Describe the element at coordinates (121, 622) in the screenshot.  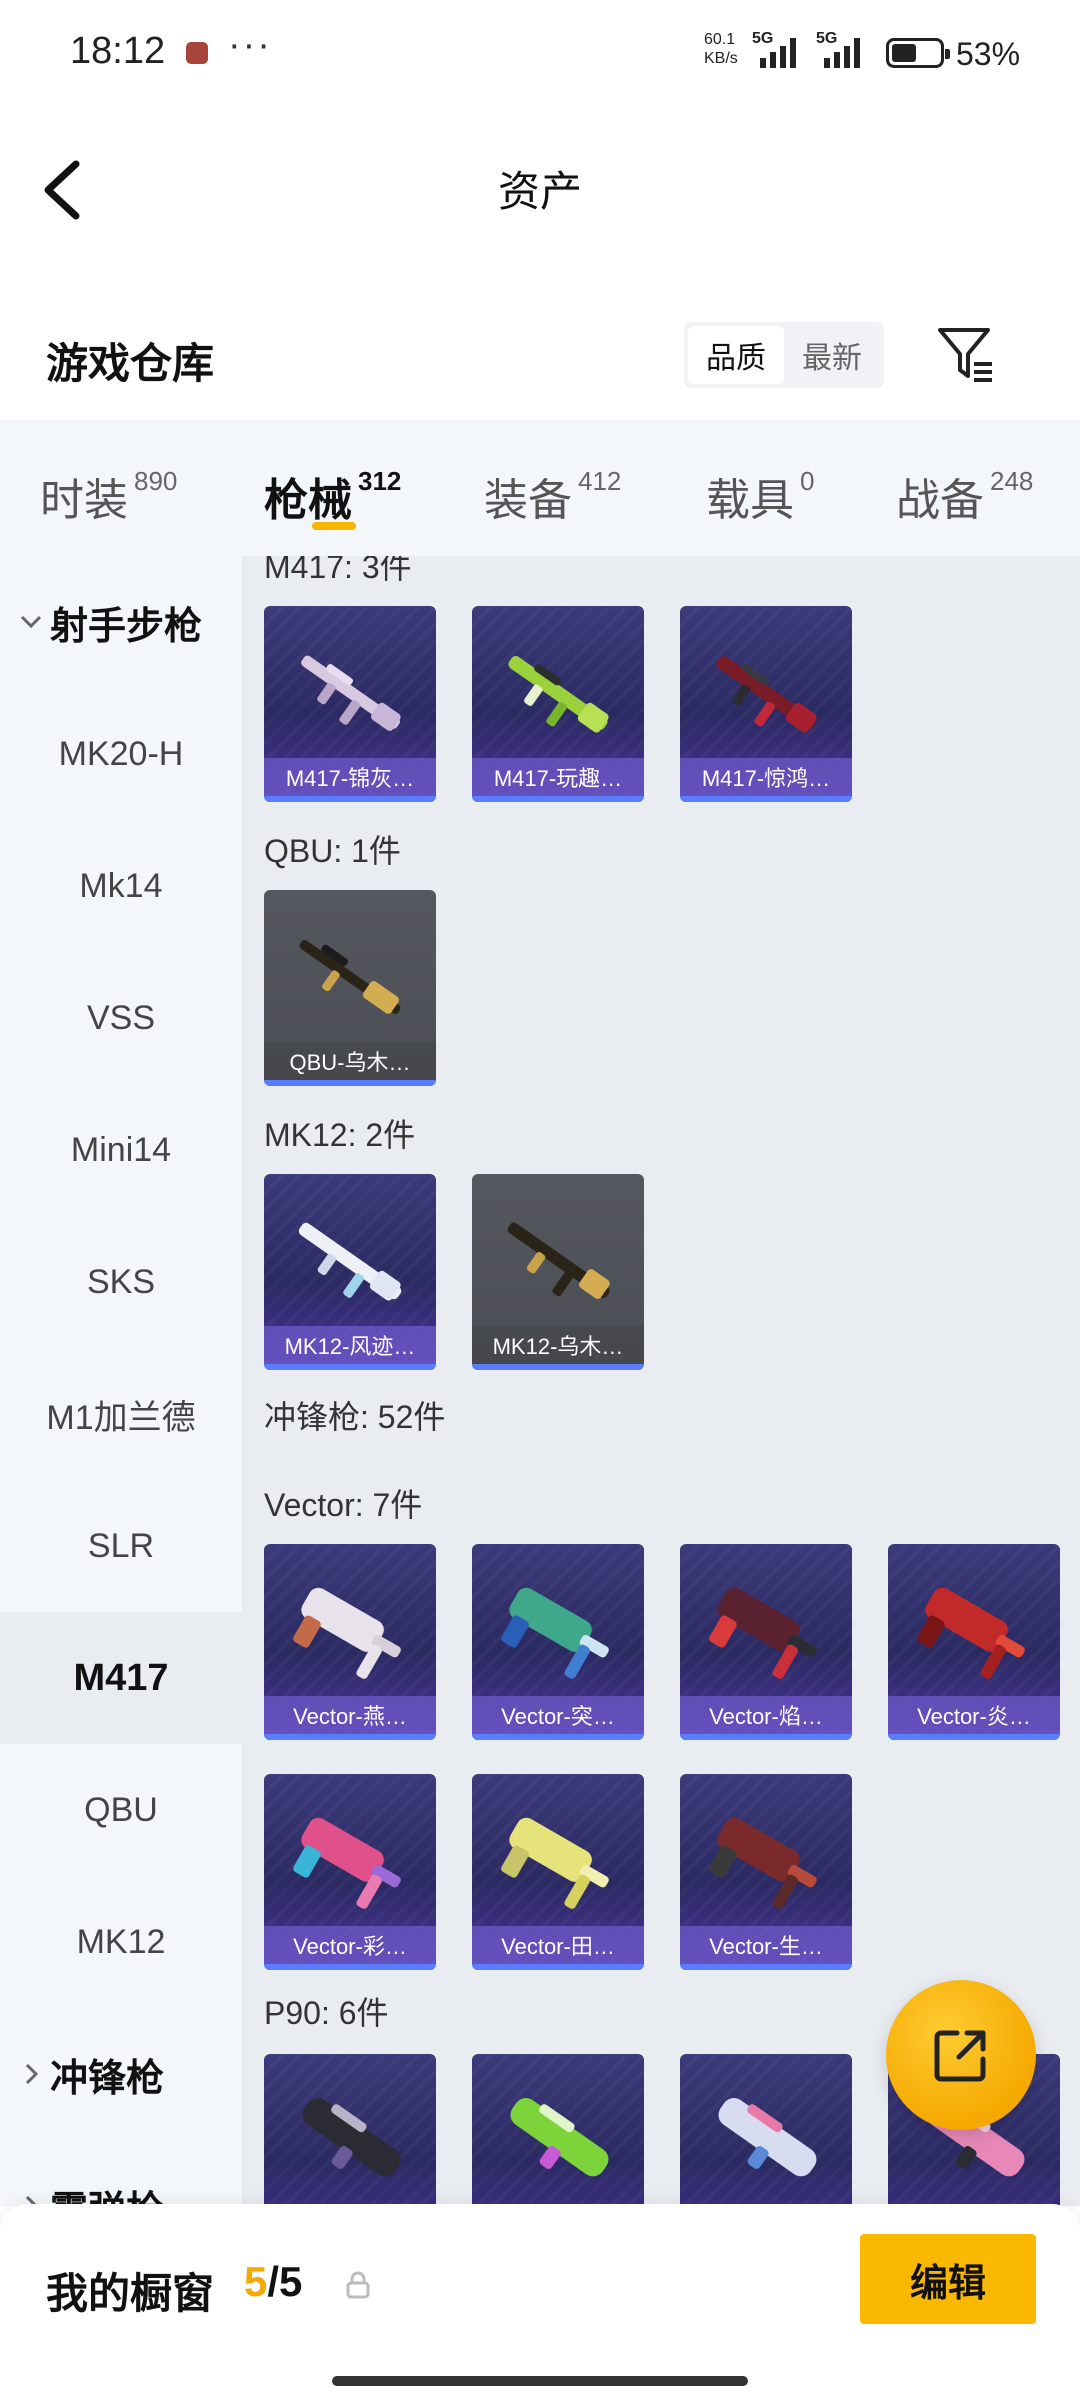
I see `sidebar-category-marksman: 射手步枪` at that location.